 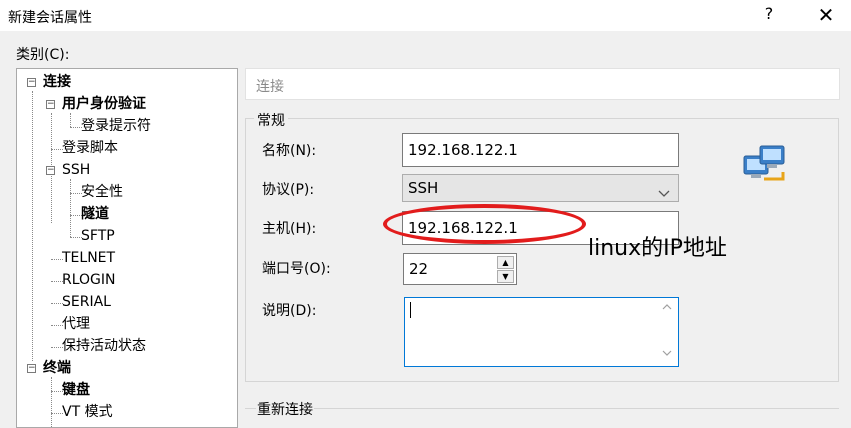 What do you see at coordinates (769, 13) in the screenshot?
I see `help-icon: ?` at bounding box center [769, 13].